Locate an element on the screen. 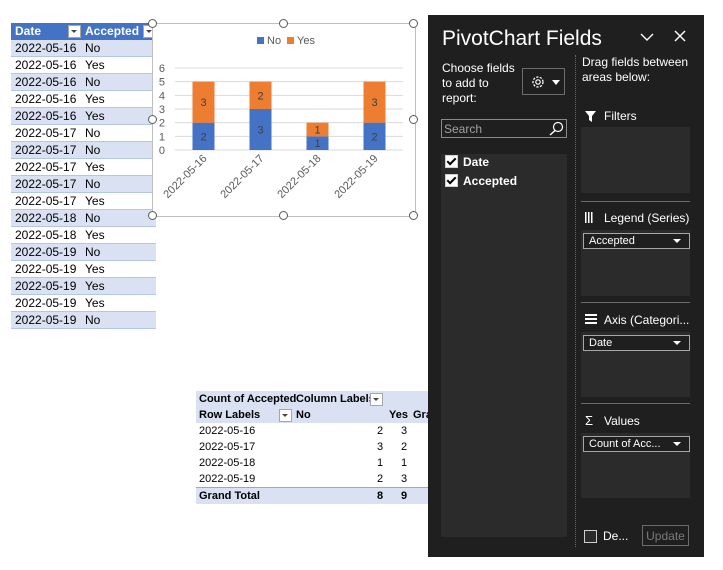  date-checkbox is located at coordinates (451, 161).